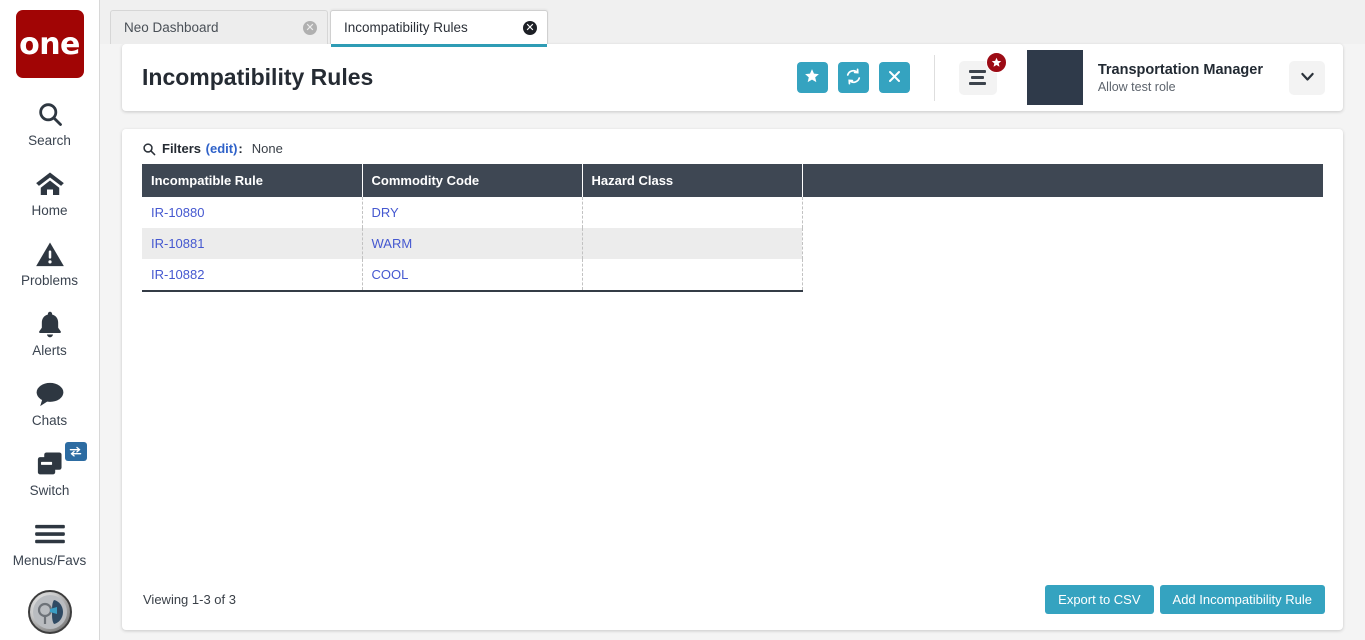 Image resolution: width=1365 pixels, height=640 pixels. I want to click on commodity-link: DRY, so click(385, 212).